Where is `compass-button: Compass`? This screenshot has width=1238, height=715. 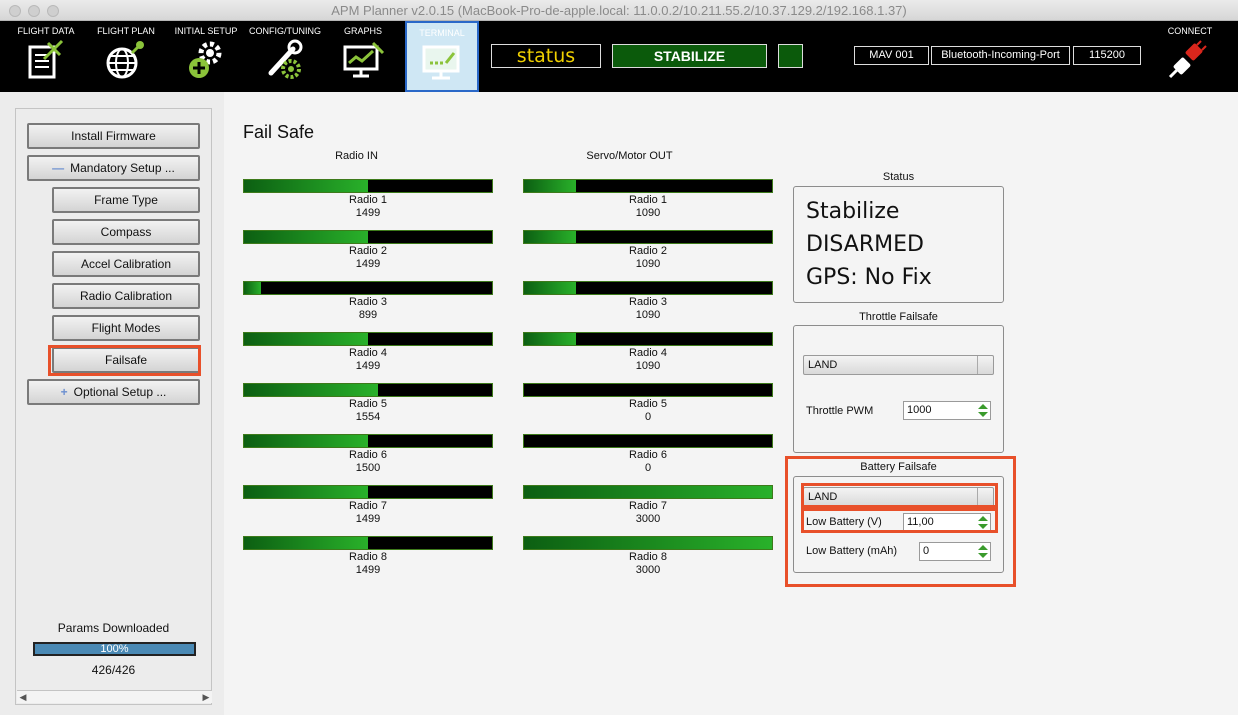
compass-button: Compass is located at coordinates (126, 232).